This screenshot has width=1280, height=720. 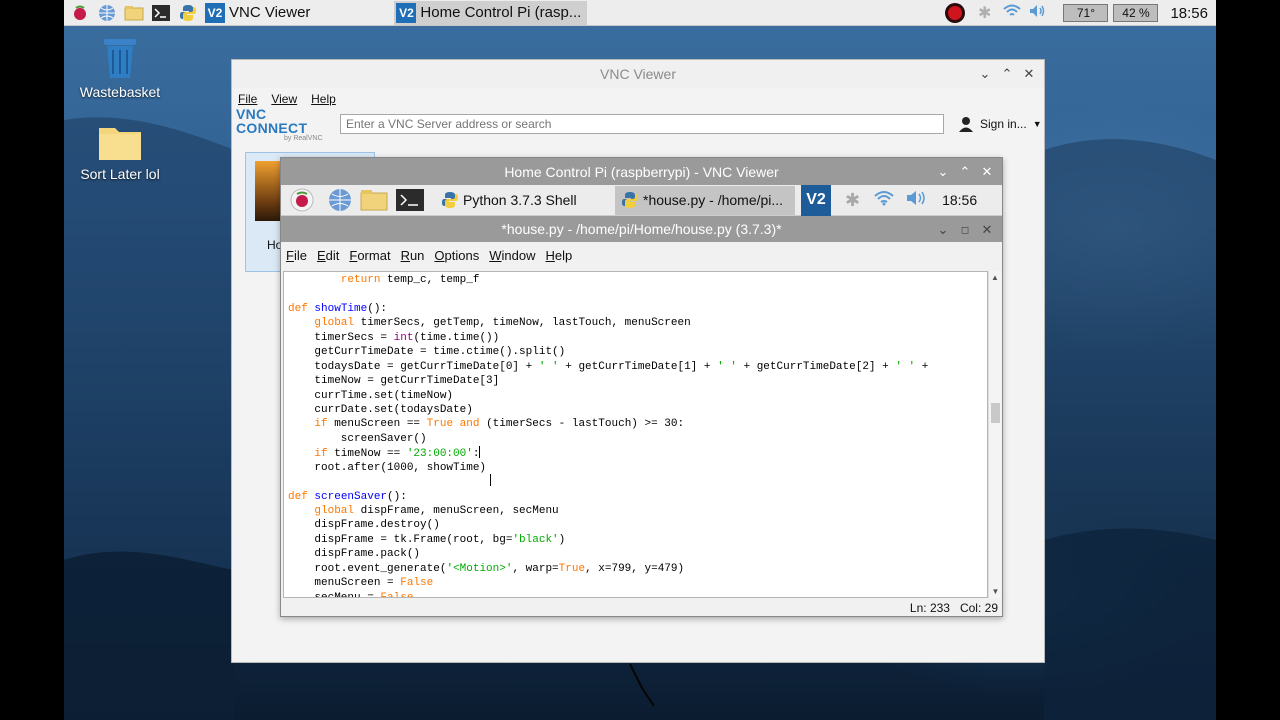 I want to click on panel-clock: 18:56, so click(x=1189, y=13).